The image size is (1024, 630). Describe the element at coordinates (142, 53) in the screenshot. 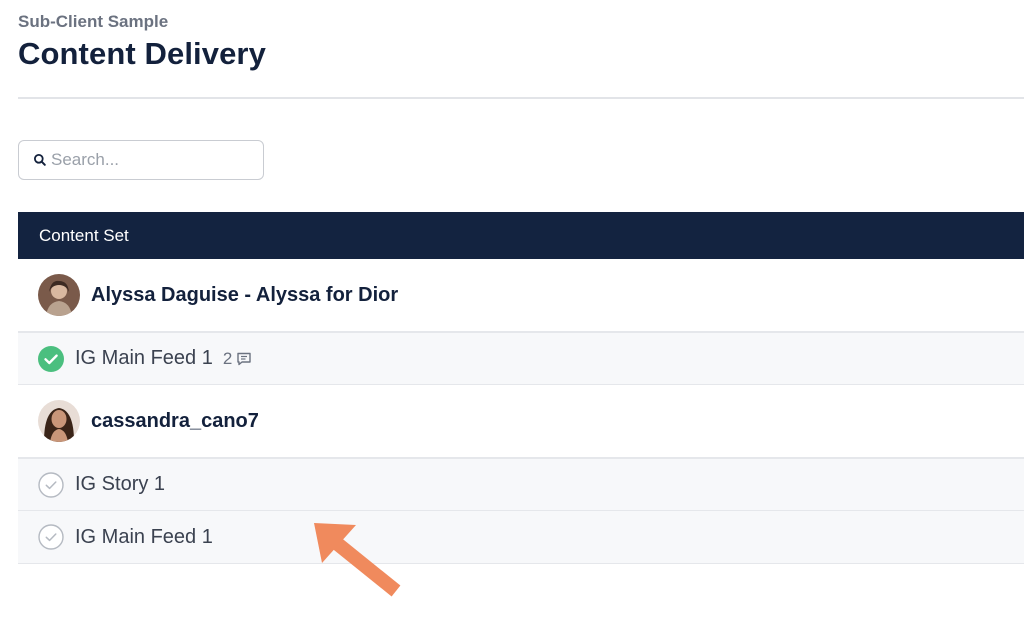

I see `page-title: Content Delivery` at that location.